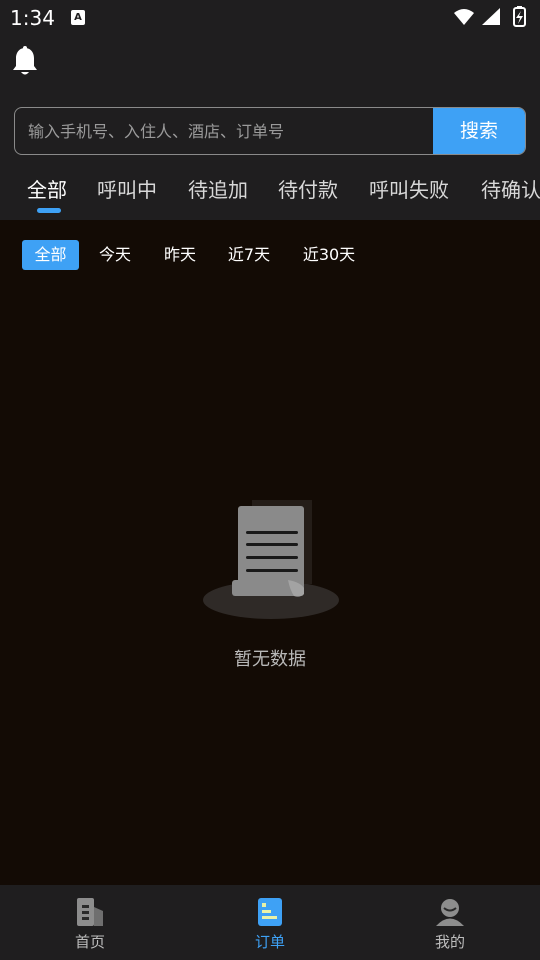 Image resolution: width=540 pixels, height=960 pixels. Describe the element at coordinates (50, 255) in the screenshot. I see `filter-all: 全部` at that location.